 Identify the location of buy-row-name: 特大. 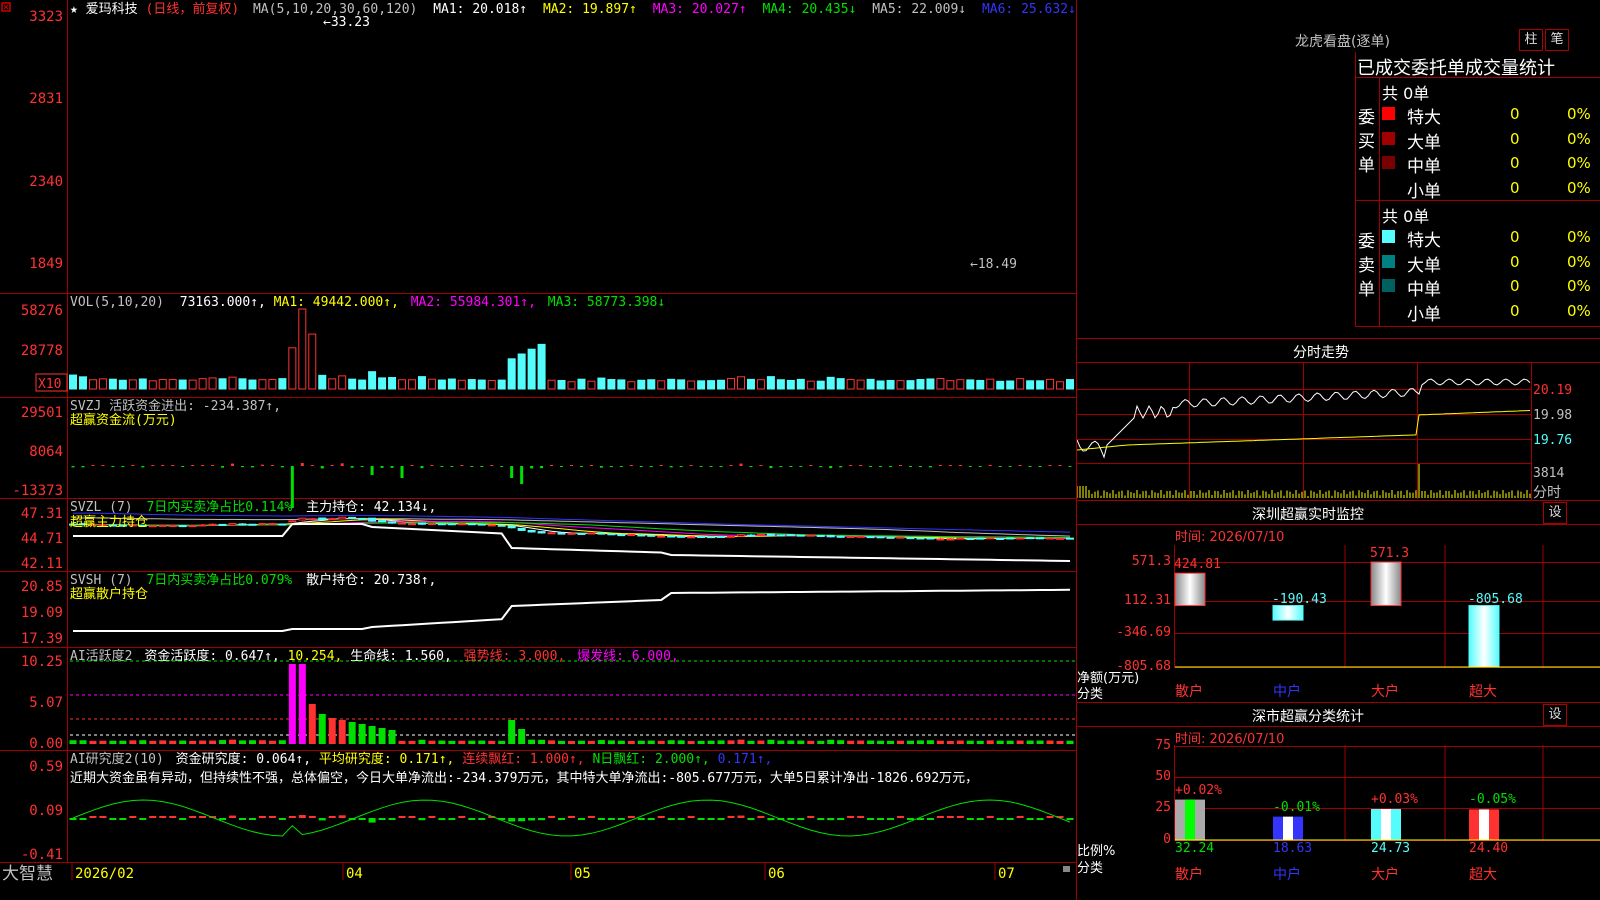
(1424, 118).